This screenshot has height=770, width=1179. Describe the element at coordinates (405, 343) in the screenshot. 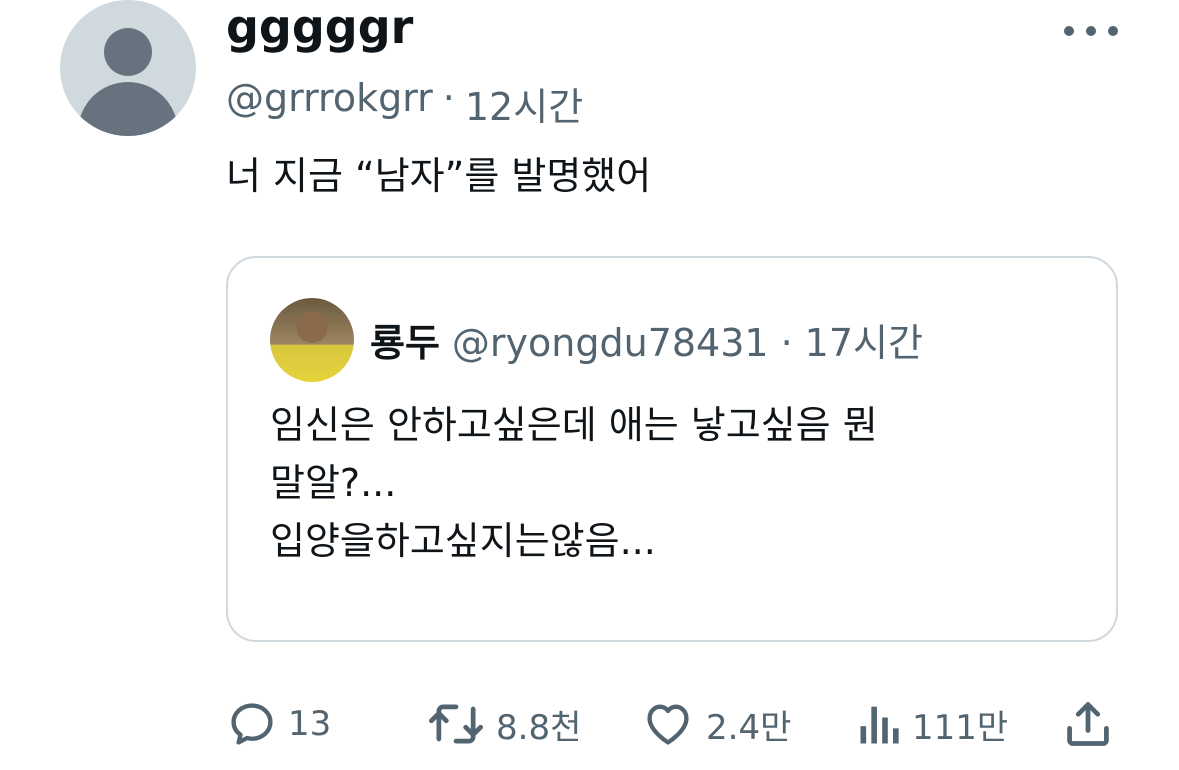

I see `quoted-display-name: 룡두` at that location.